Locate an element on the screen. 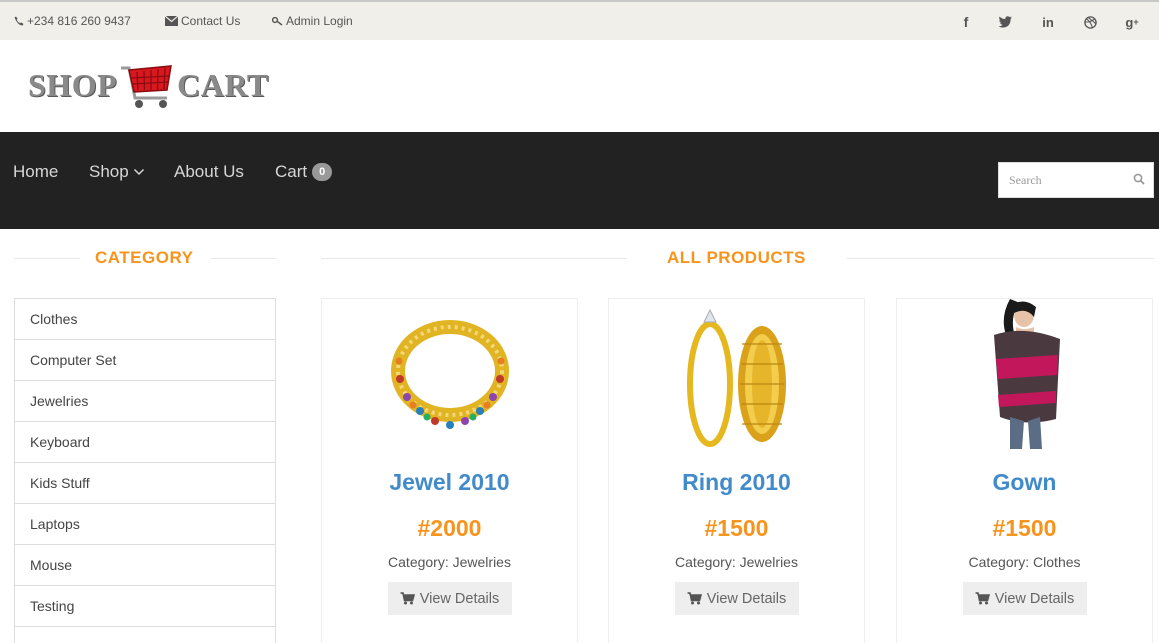  phone-icon is located at coordinates (19, 21).